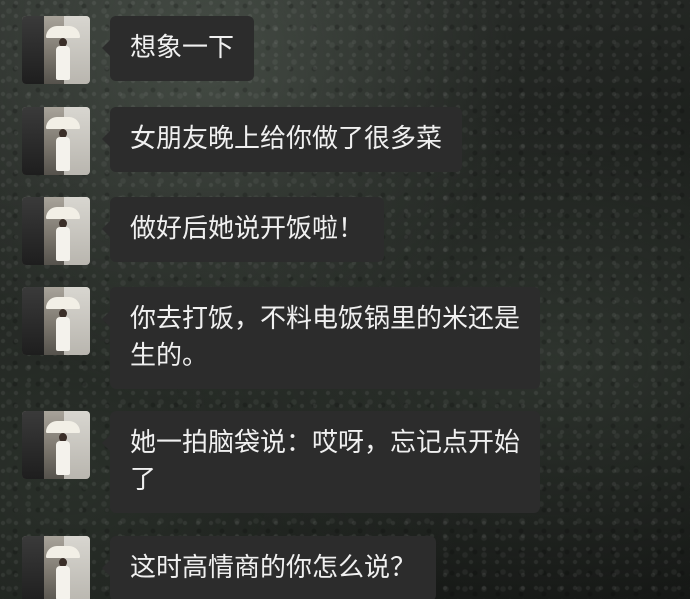 This screenshot has height=599, width=690. What do you see at coordinates (321, 462) in the screenshot?
I see `message-bubble: 她一拍脑袋说：哎呀，忘记点开始 了` at bounding box center [321, 462].